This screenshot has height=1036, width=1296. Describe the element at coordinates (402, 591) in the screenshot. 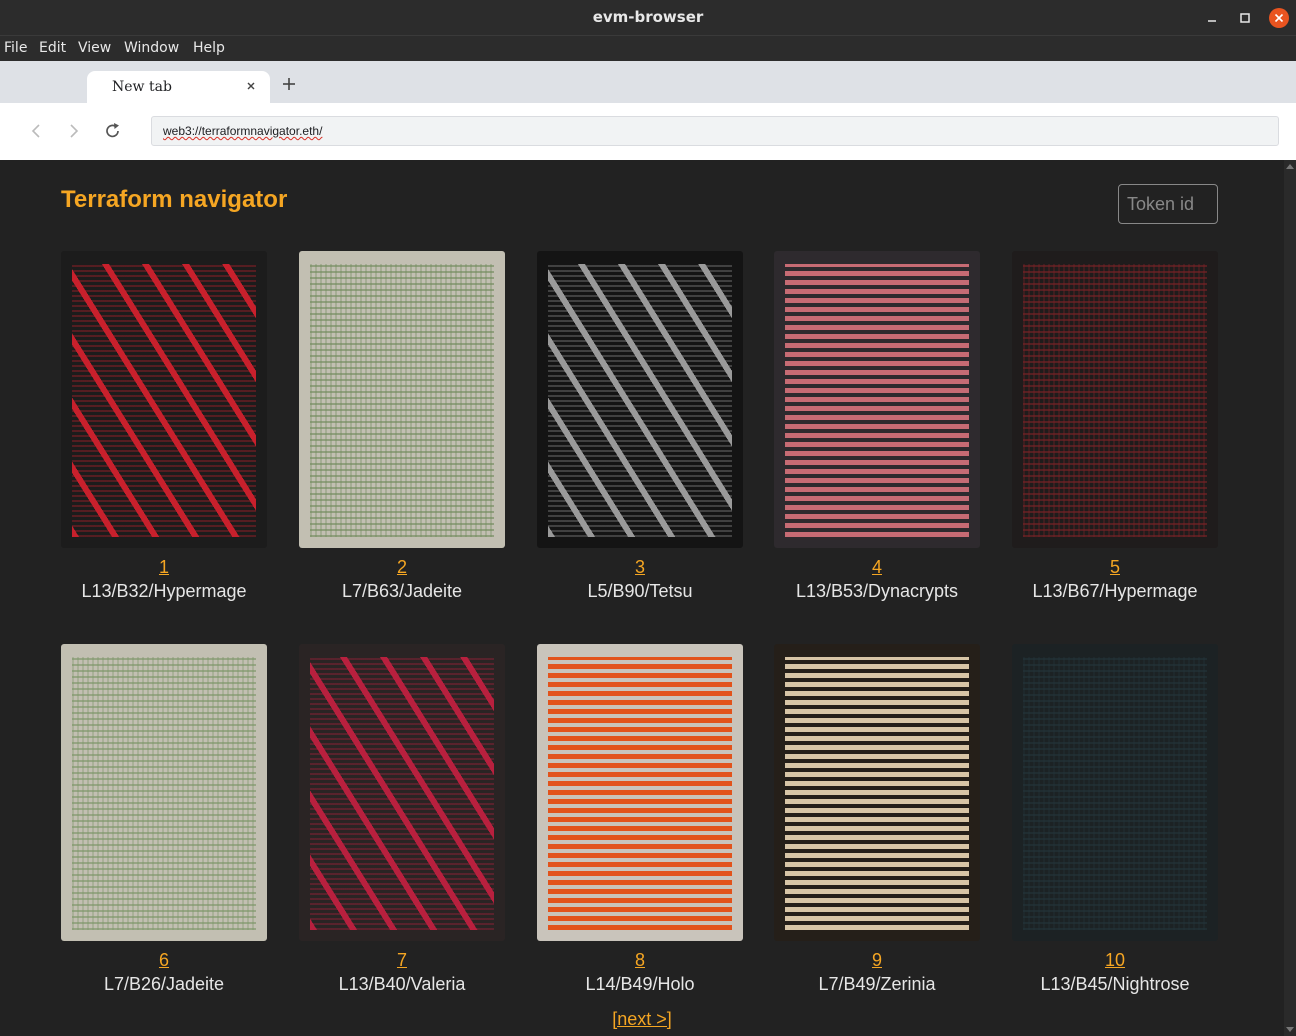

I see `token-name: L7/B63/Jadeite` at that location.